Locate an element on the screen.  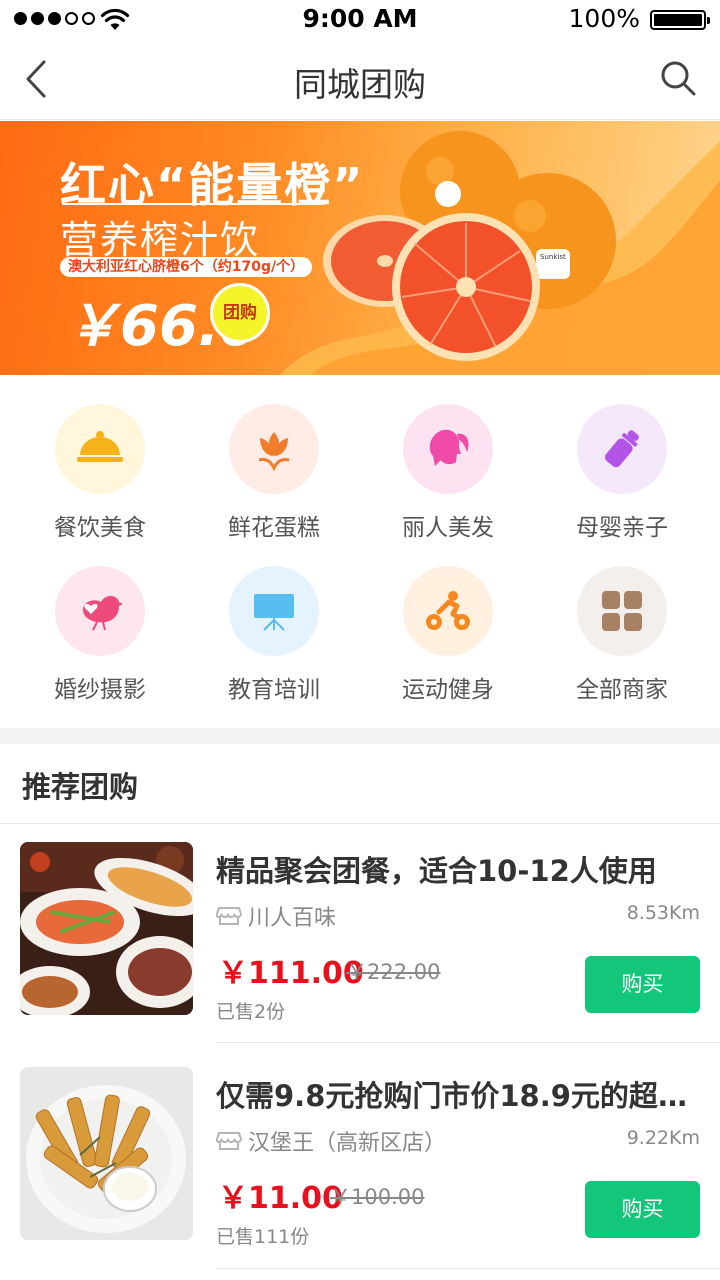
category-food: 餐饮美食 is located at coordinates (100, 479).